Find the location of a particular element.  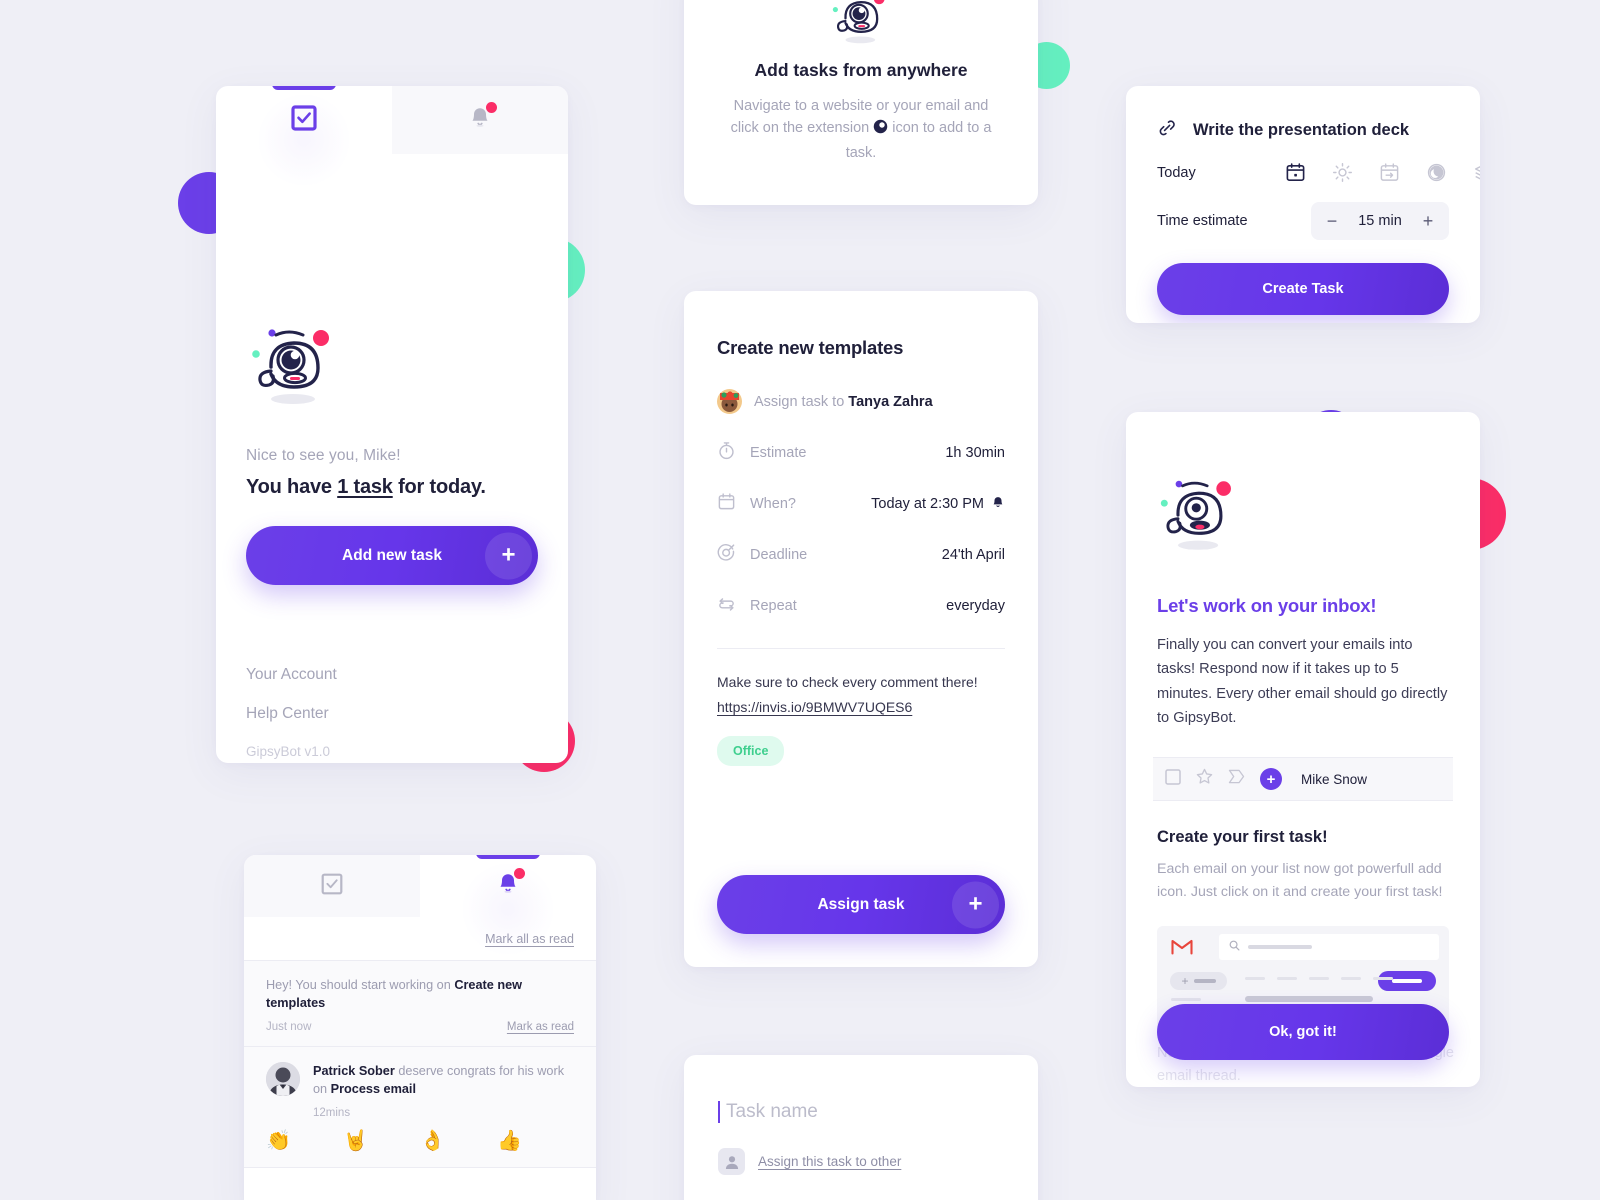

meta-left: Repeat is located at coordinates (757, 606).